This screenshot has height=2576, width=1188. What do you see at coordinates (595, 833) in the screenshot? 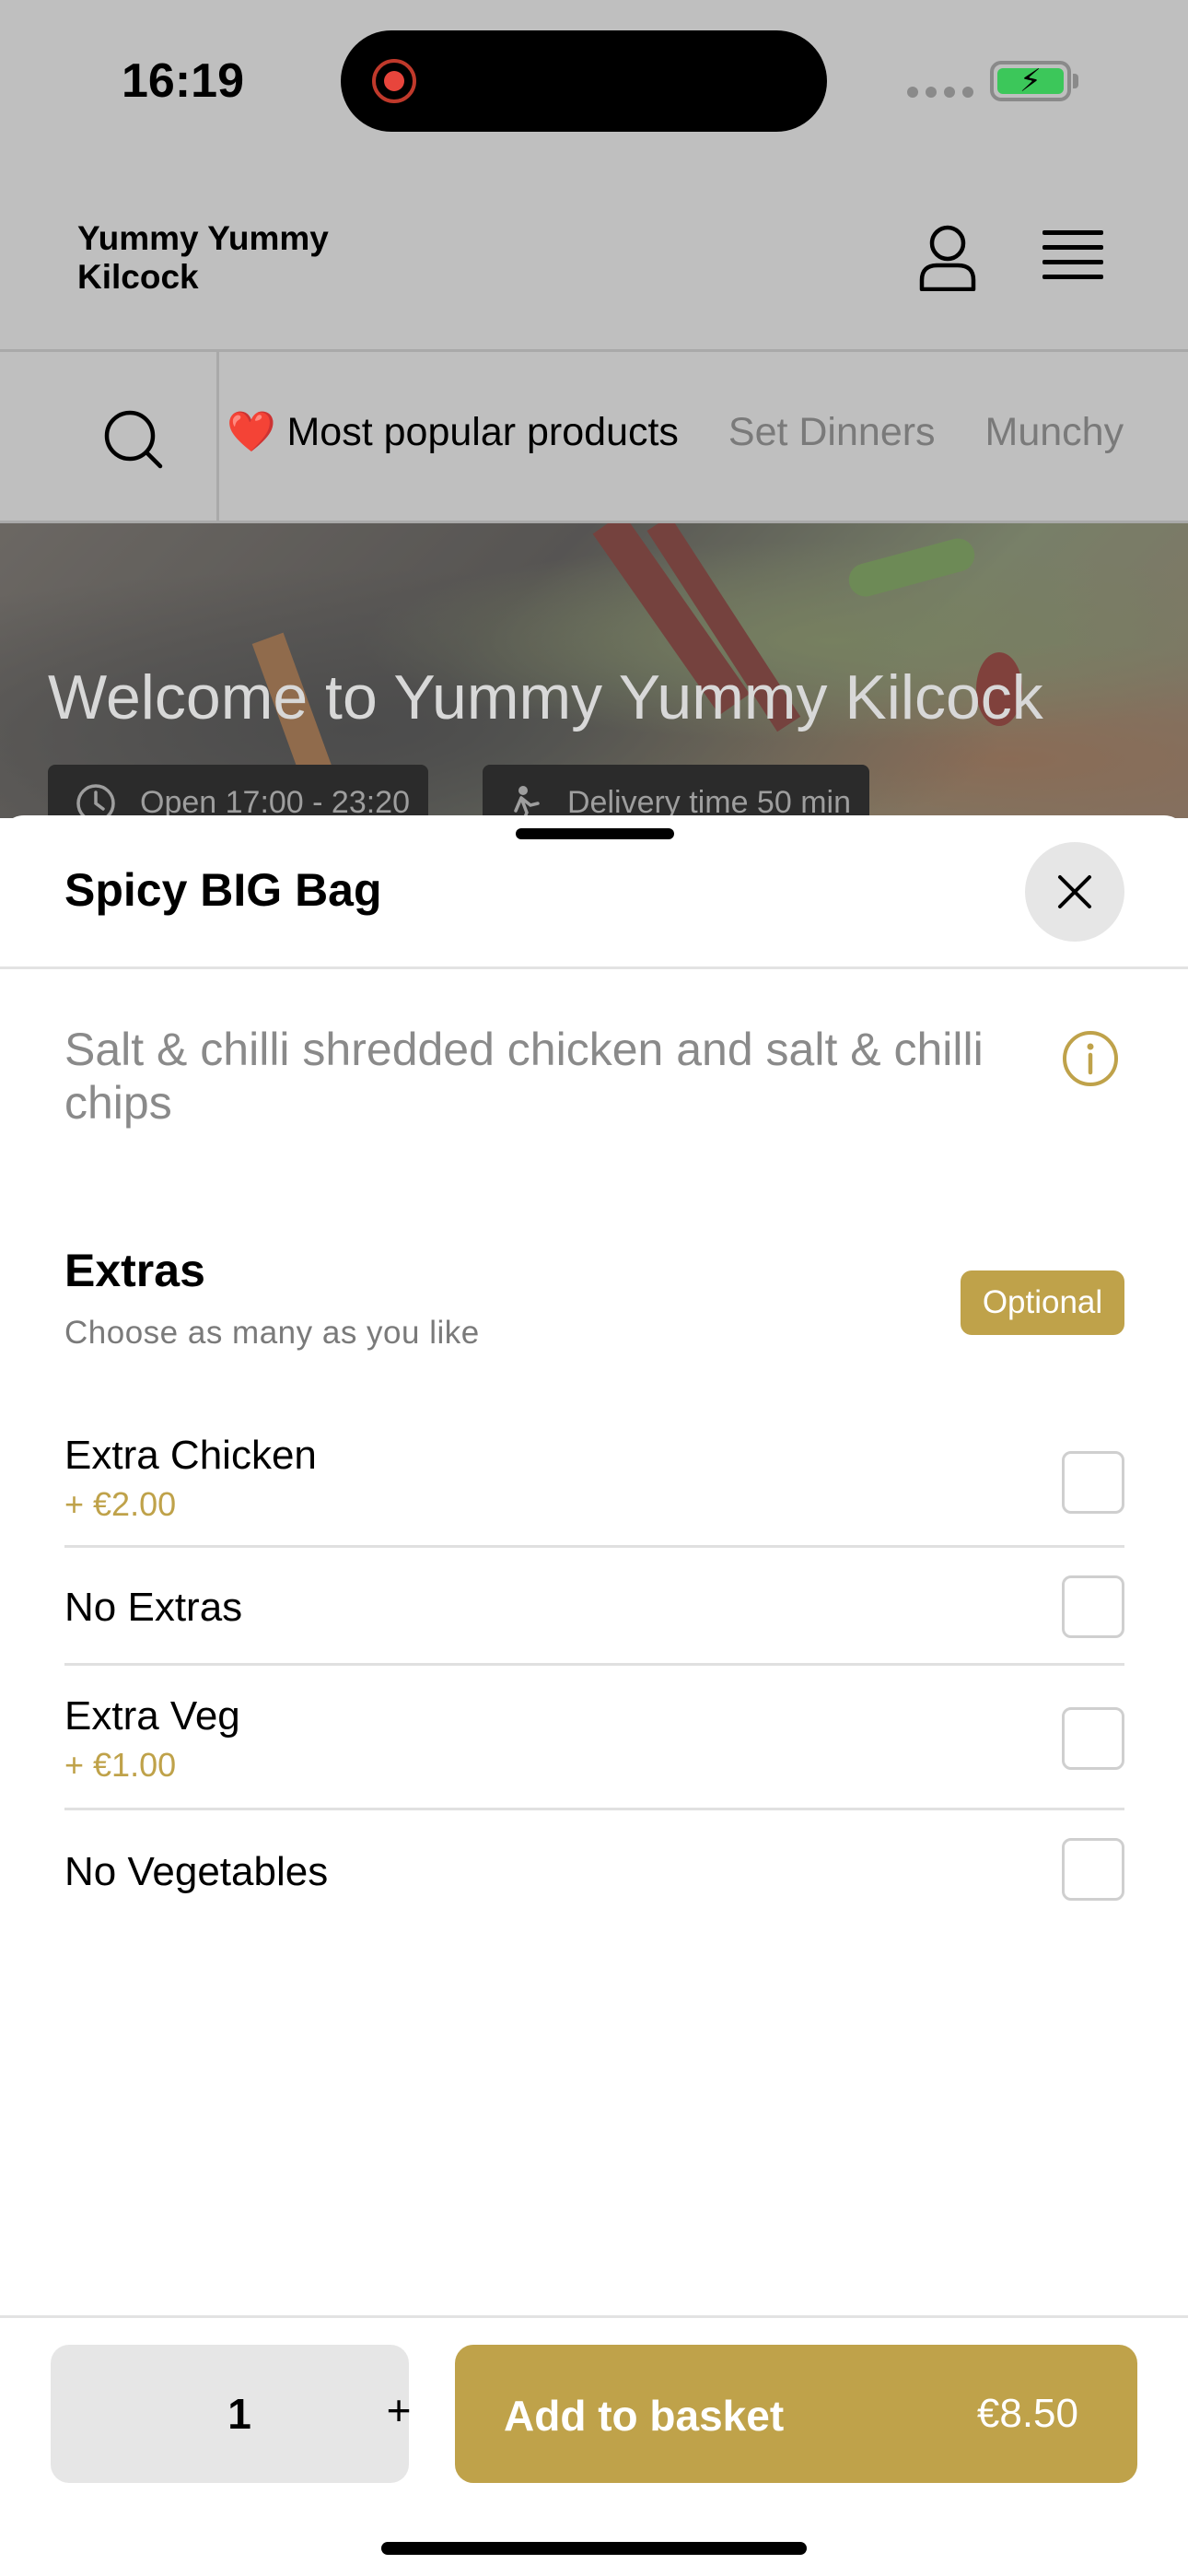
I see `sheet-grabber` at bounding box center [595, 833].